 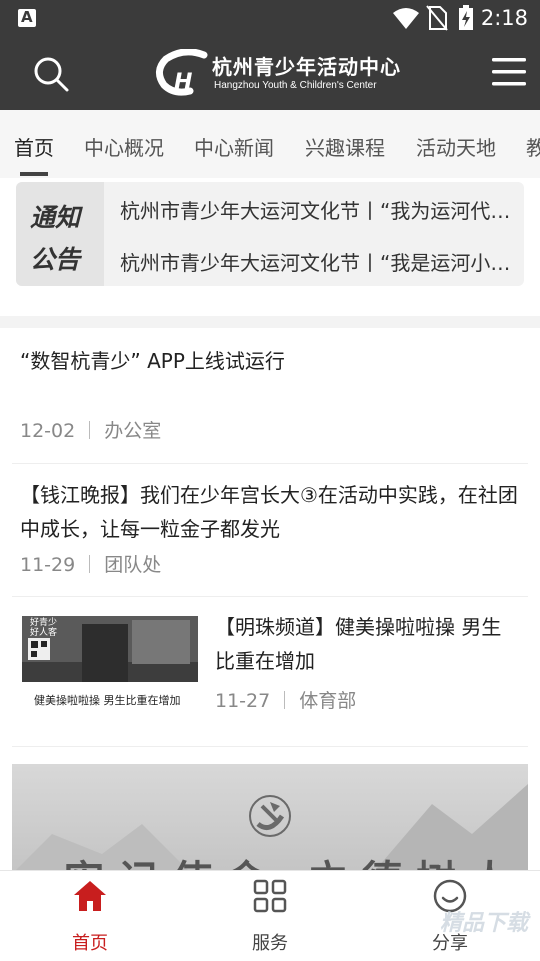 I want to click on notice-tag-line2: 公告, so click(x=55, y=259).